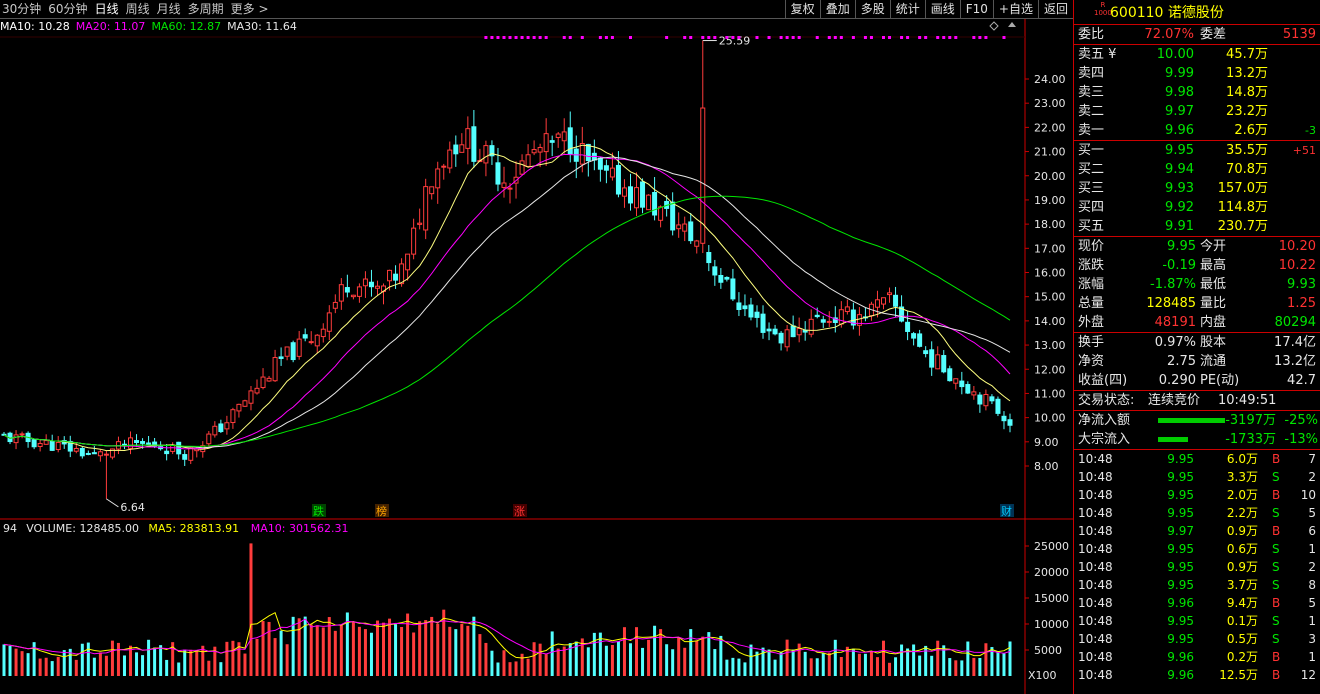 Image resolution: width=1320 pixels, height=694 pixels. Describe the element at coordinates (318, 511) in the screenshot. I see `event-marker-label: 跌` at that location.